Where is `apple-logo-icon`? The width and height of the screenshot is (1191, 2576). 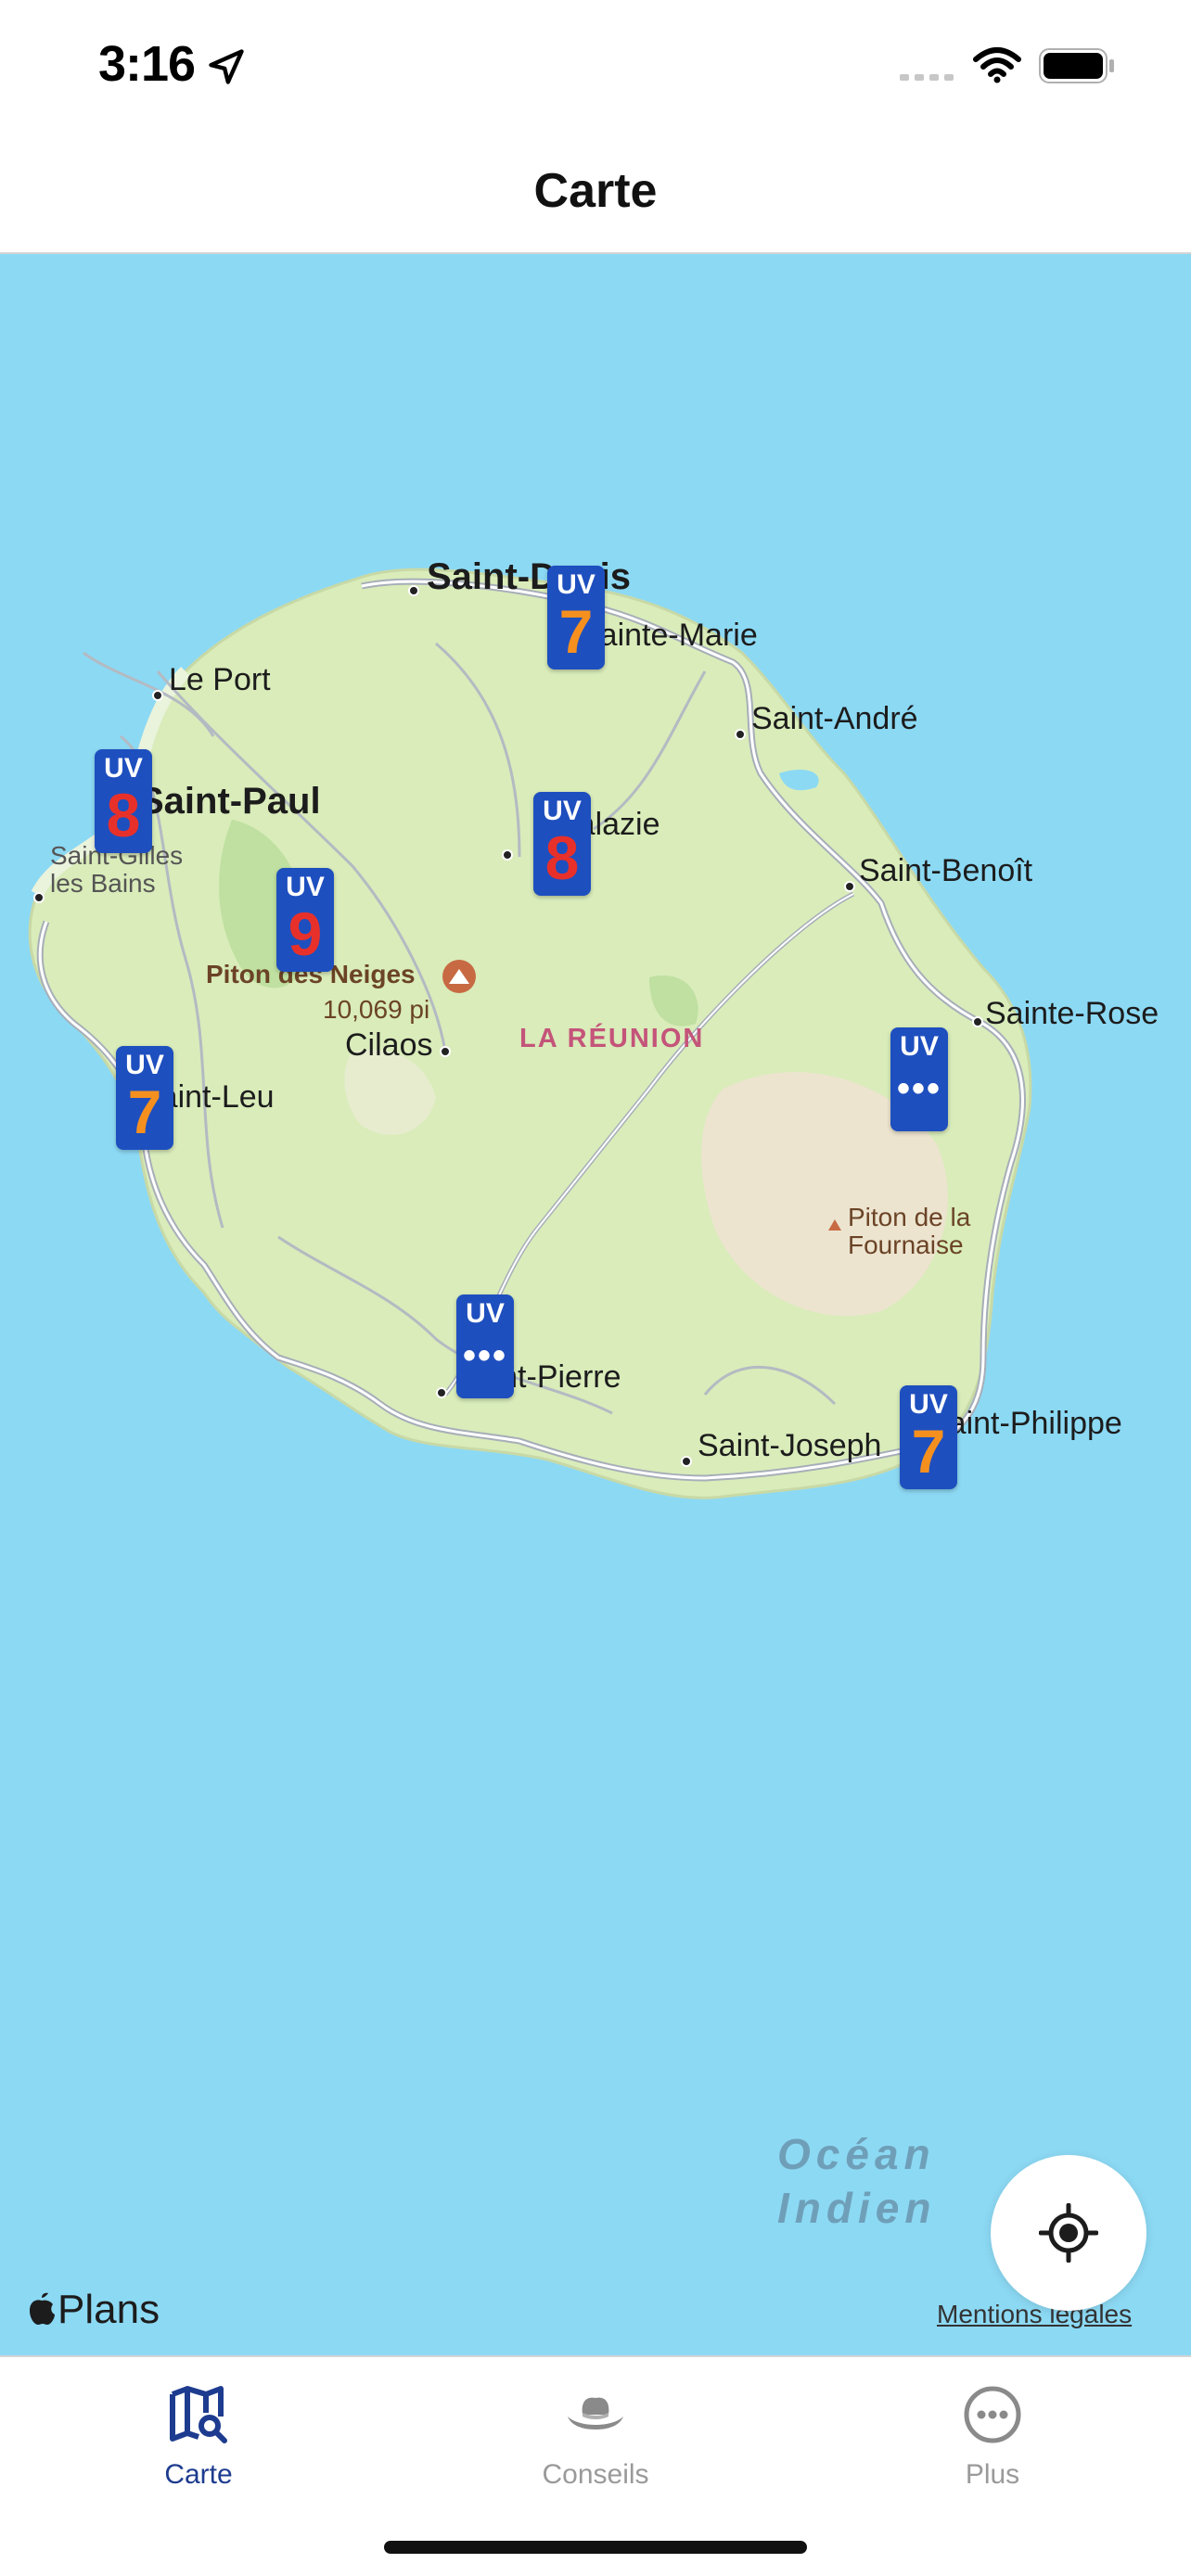
apple-logo-icon is located at coordinates (43, 2308).